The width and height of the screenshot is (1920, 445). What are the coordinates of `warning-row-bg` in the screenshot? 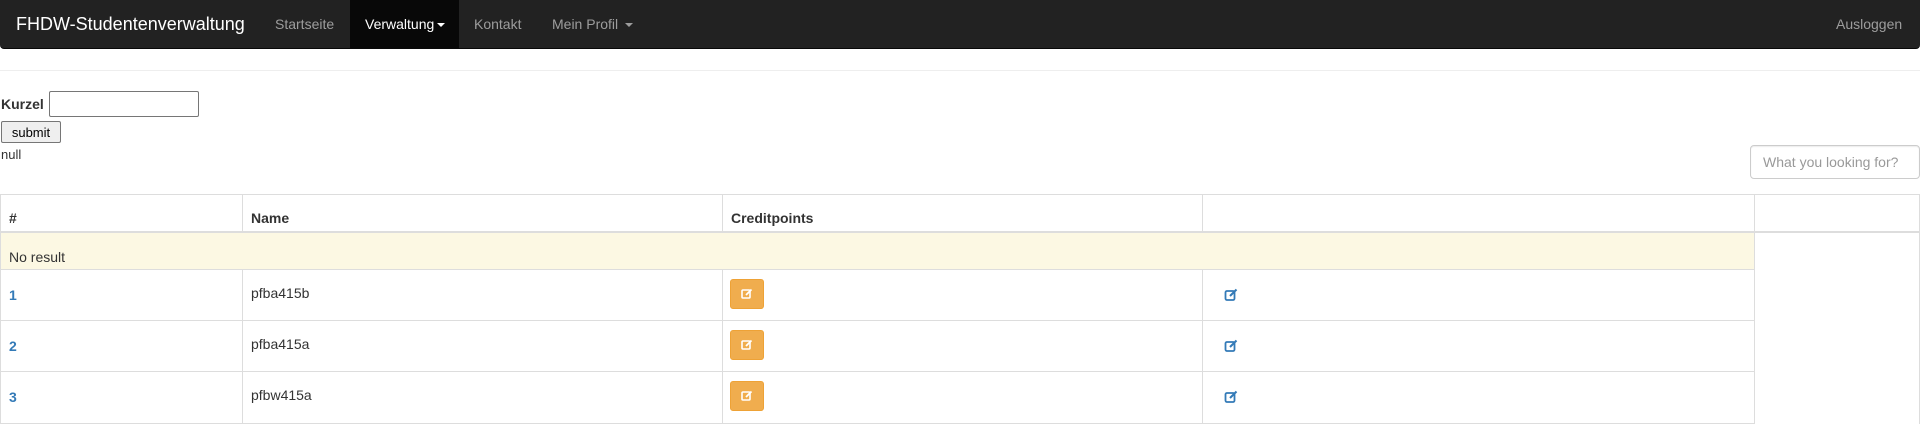 It's located at (877, 250).